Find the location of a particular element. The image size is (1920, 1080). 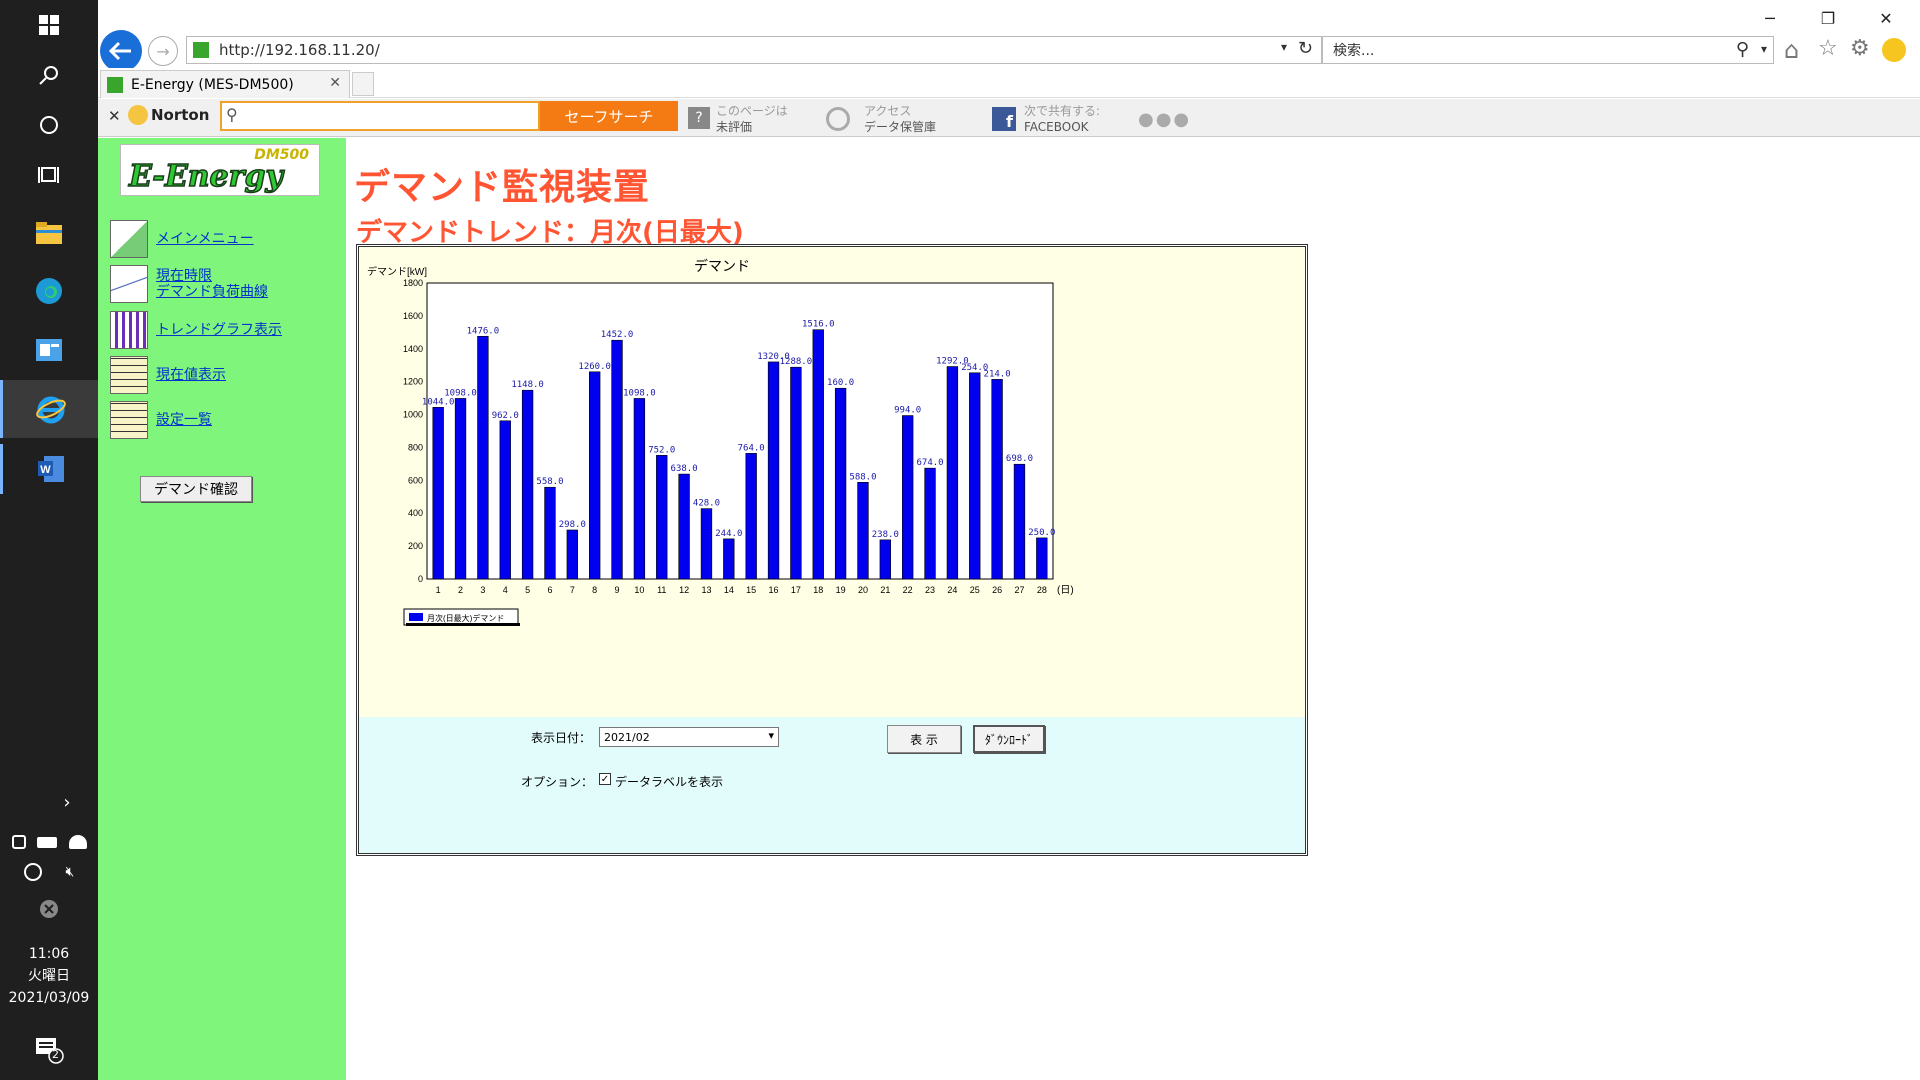

demand-check-button: デマンド確認 is located at coordinates (196, 489).